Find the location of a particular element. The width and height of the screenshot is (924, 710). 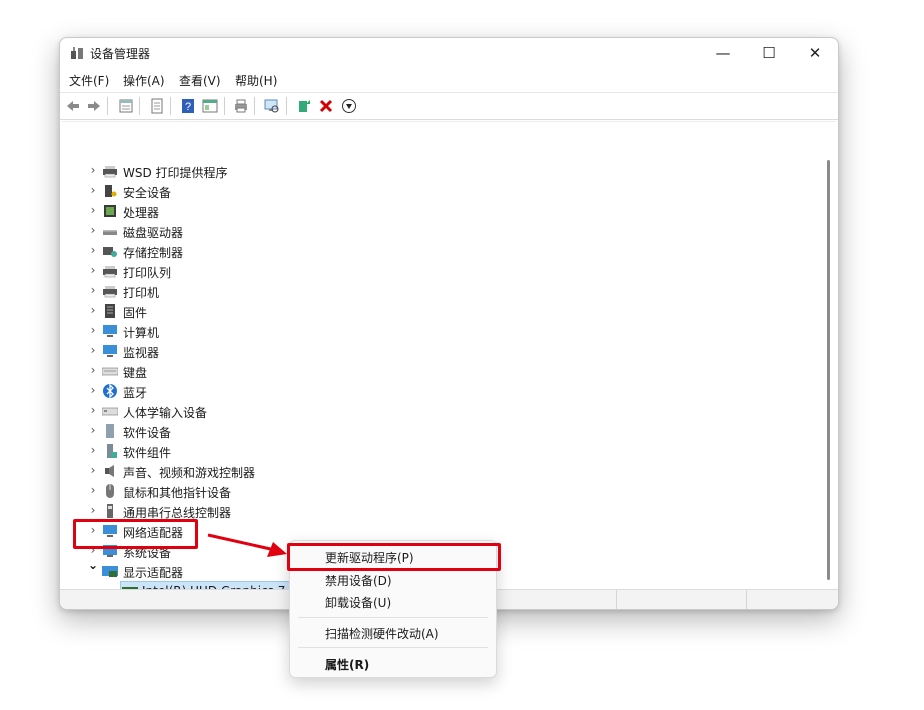

tree-item: › 计算机 is located at coordinates (442, 331).